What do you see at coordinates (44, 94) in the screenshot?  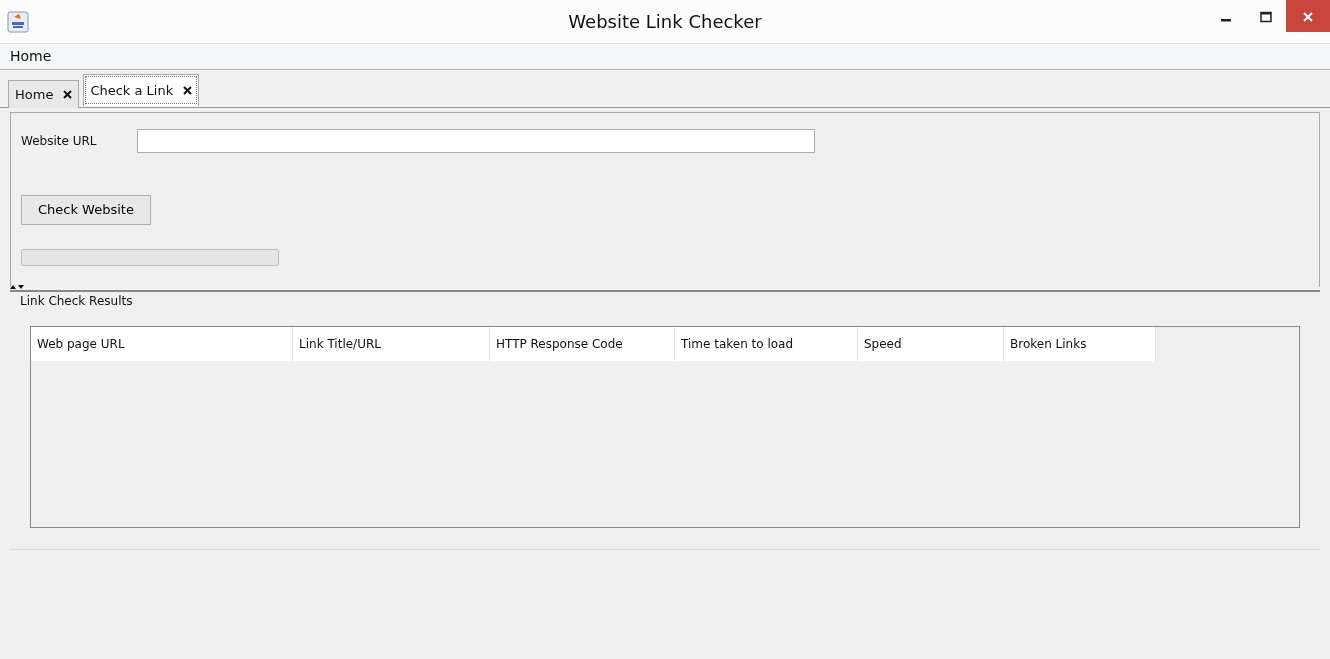 I see `tab: Home` at bounding box center [44, 94].